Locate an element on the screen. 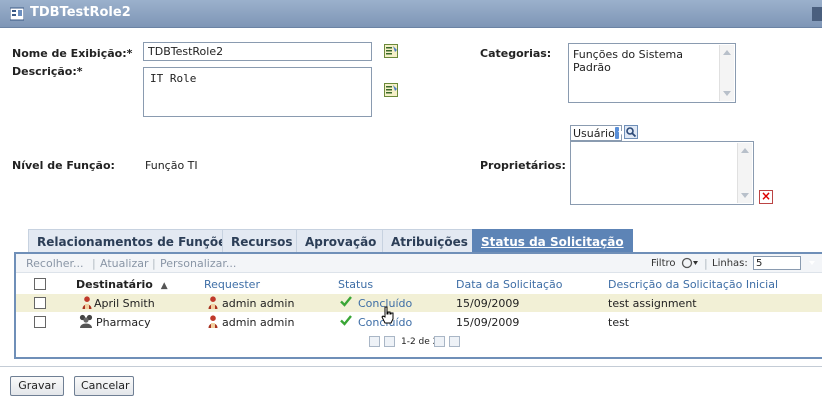 Image resolution: width=822 pixels, height=396 pixels. tab-resources: Recursos is located at coordinates (262, 241).